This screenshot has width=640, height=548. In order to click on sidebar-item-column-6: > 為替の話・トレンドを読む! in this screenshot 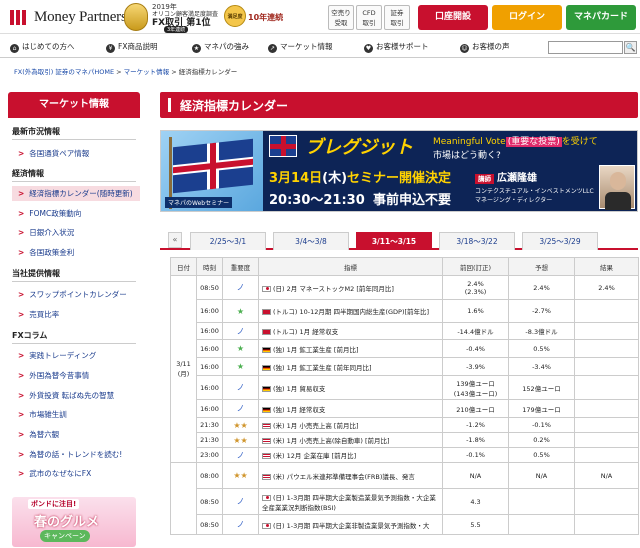, I will do `click(70, 454)`.